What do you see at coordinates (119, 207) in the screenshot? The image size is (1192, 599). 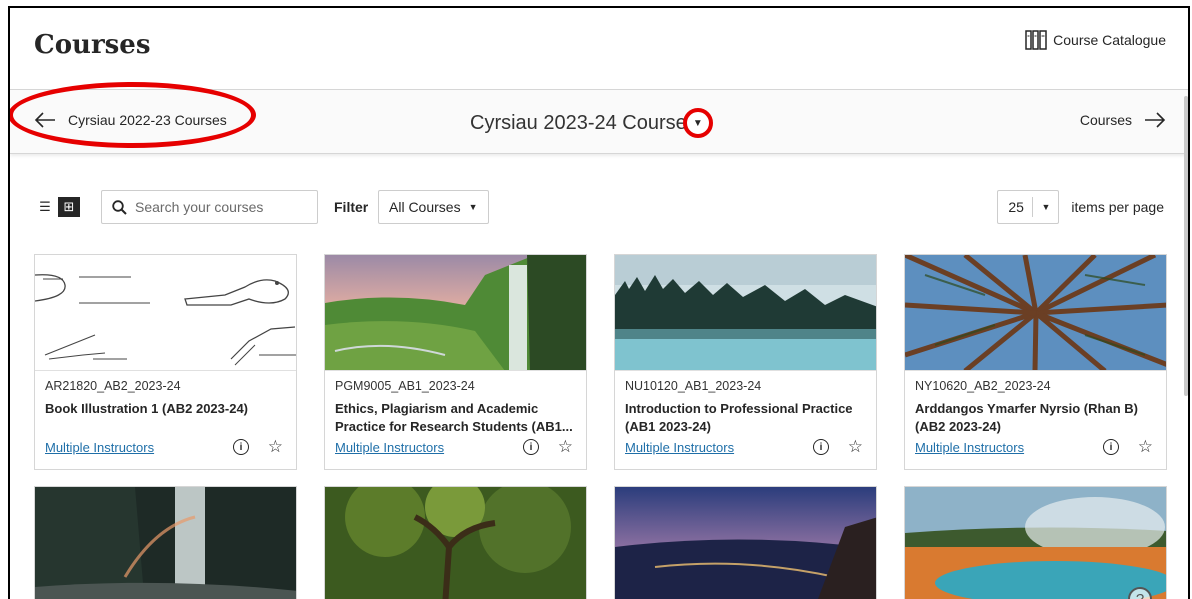 I see `search-icon` at bounding box center [119, 207].